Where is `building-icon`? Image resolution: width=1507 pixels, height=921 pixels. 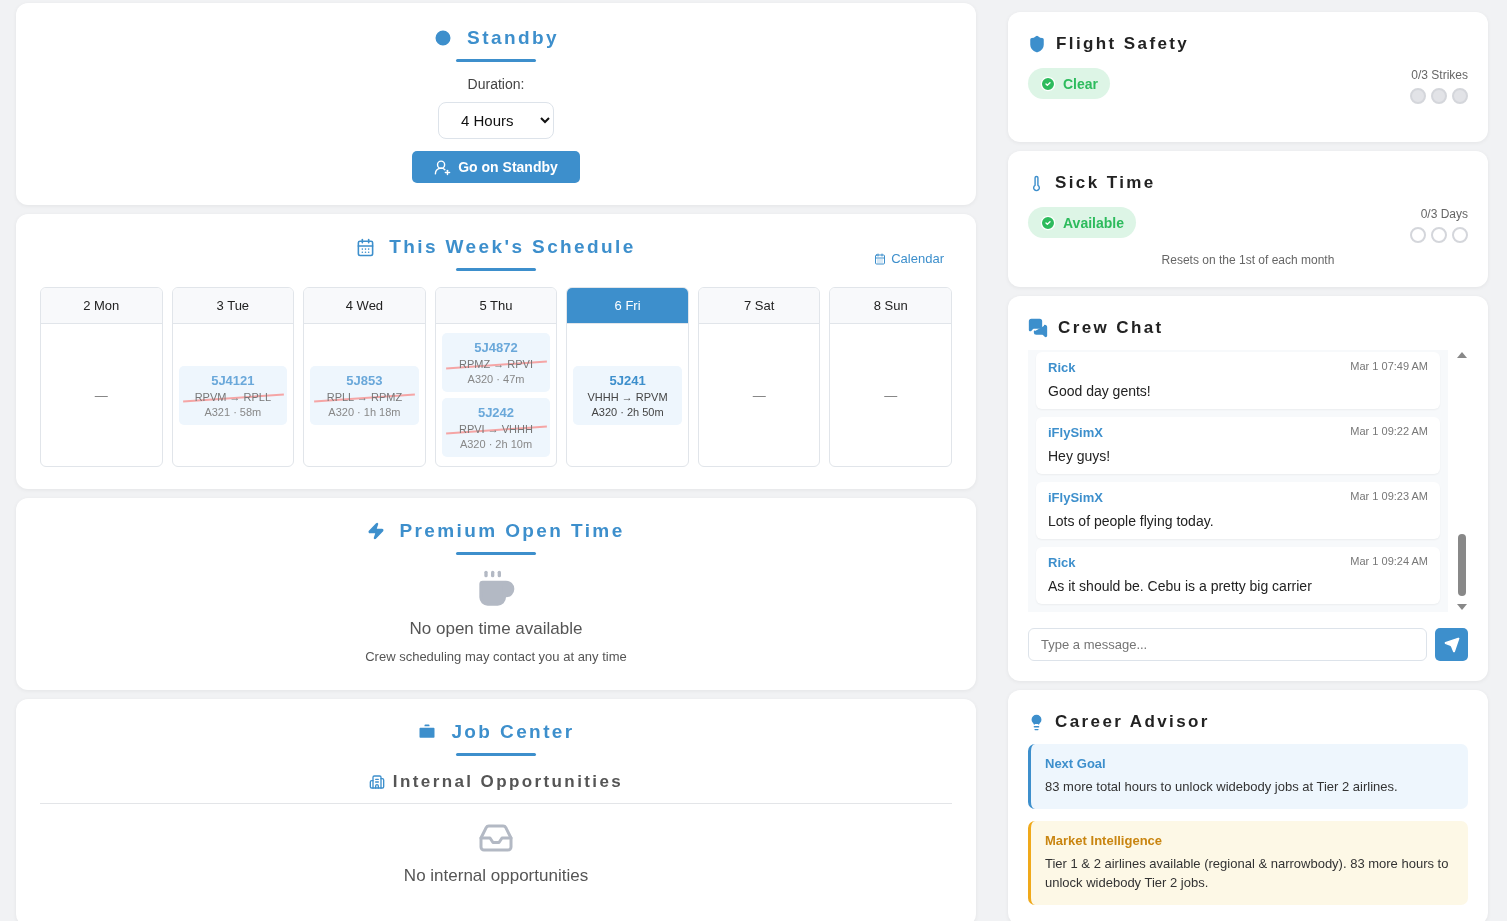 building-icon is located at coordinates (376, 782).